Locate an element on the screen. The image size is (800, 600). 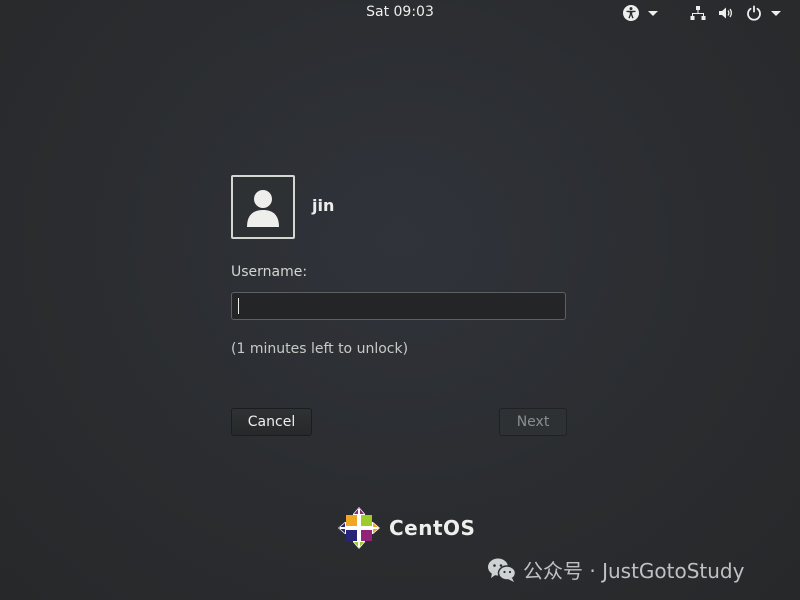
text-cursor is located at coordinates (238, 306).